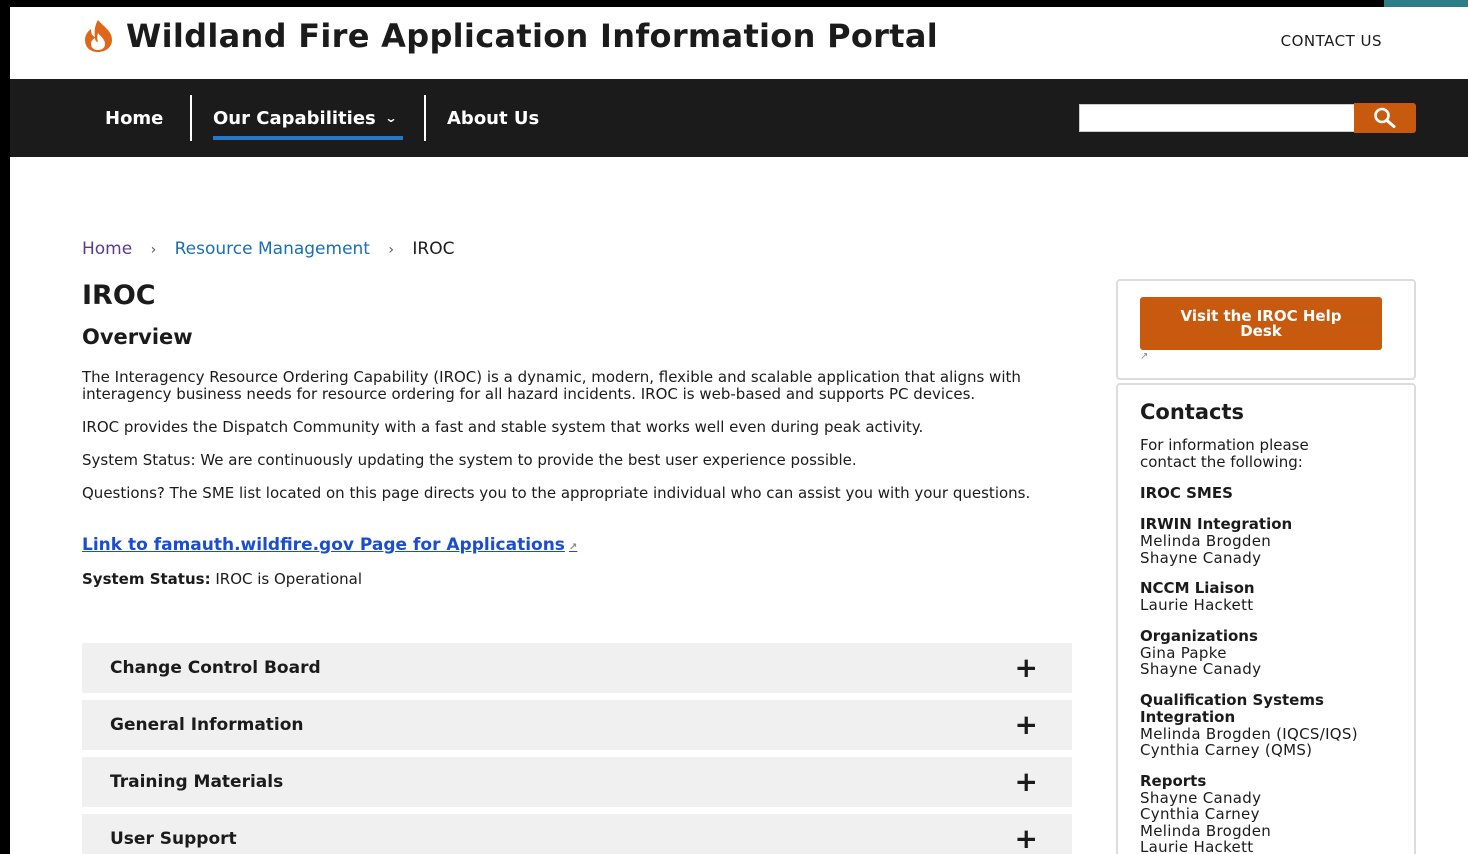 Image resolution: width=1468 pixels, height=854 pixels. What do you see at coordinates (207, 725) in the screenshot?
I see `accordion-label: General Information` at bounding box center [207, 725].